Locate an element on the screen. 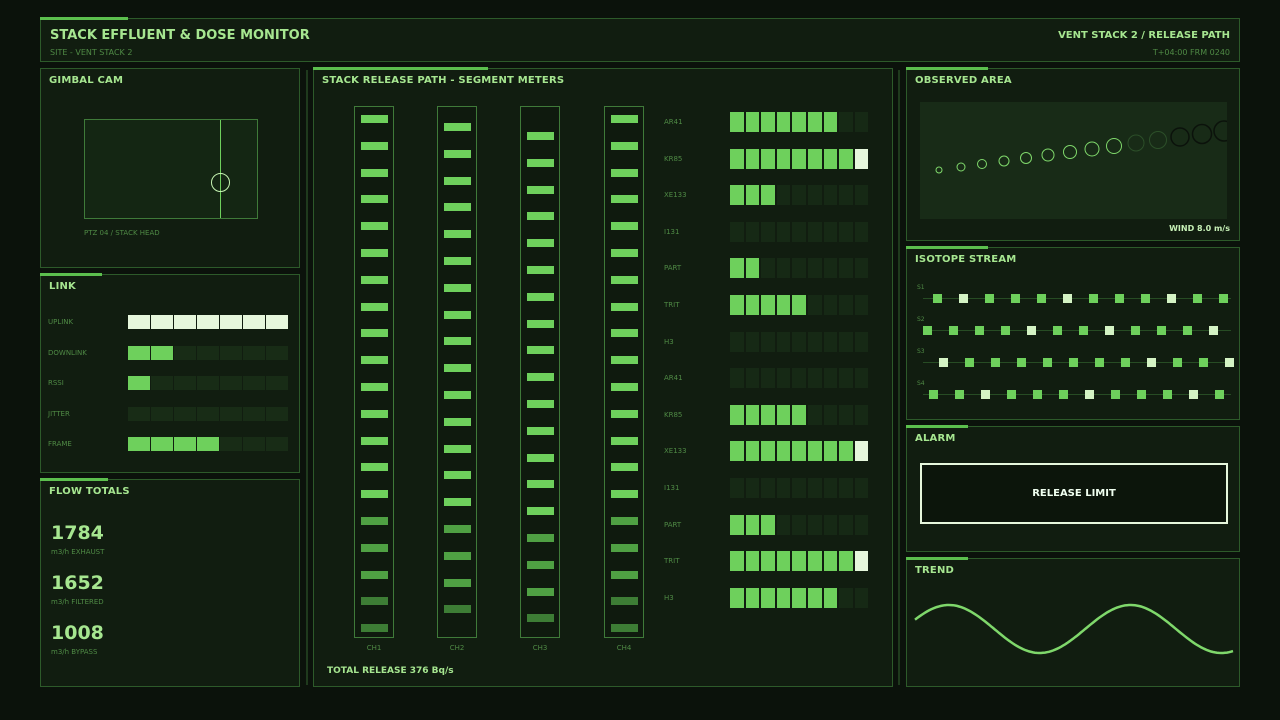 This screenshot has height=720, width=1280. isotope-meter-row: TRIT is located at coordinates (774, 305).